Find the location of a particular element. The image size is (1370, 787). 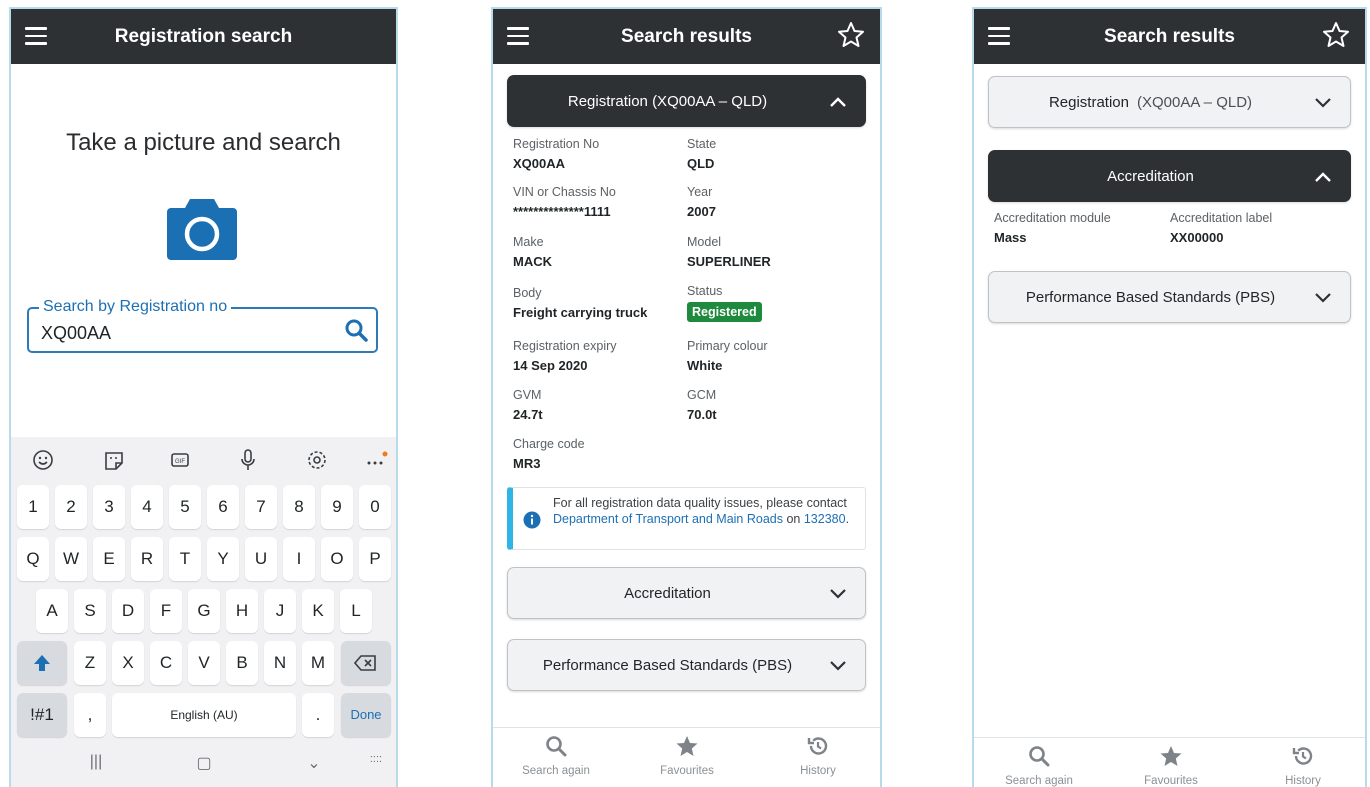

key: B is located at coordinates (242, 663).